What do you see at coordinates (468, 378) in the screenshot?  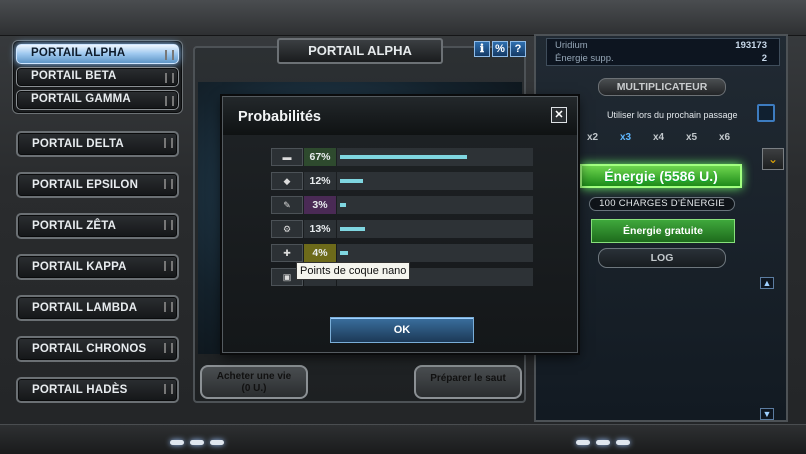 I see `prepare-jump-label: Préparer le saut` at bounding box center [468, 378].